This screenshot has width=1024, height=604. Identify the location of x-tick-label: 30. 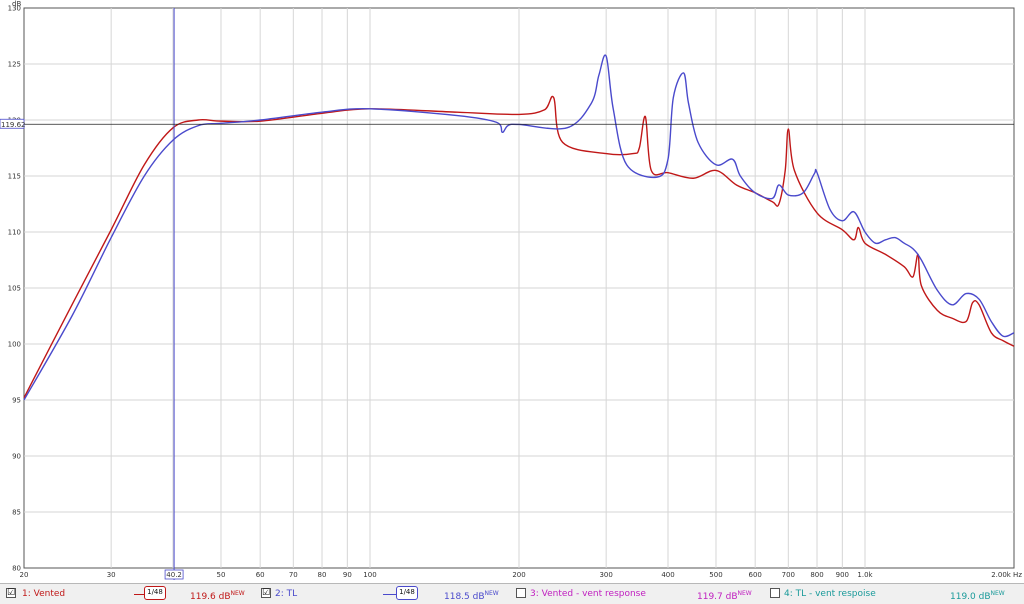
(111, 575).